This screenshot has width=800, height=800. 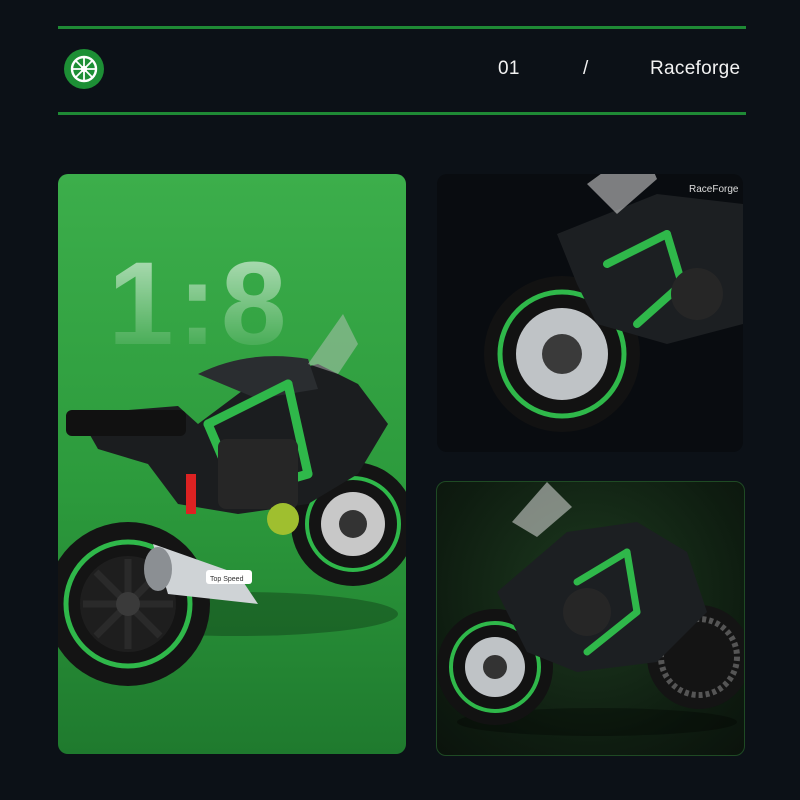 I want to click on header-bottom-rule, so click(x=402, y=113).